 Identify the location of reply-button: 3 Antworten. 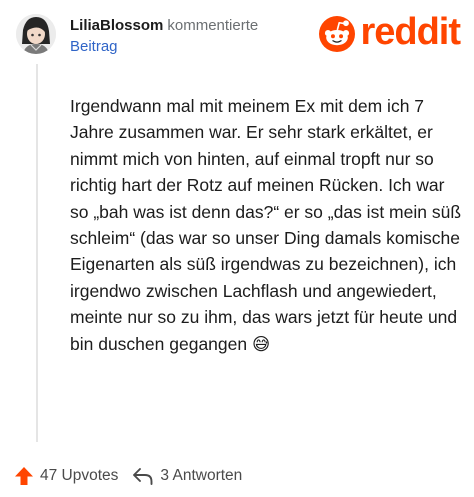
(187, 476).